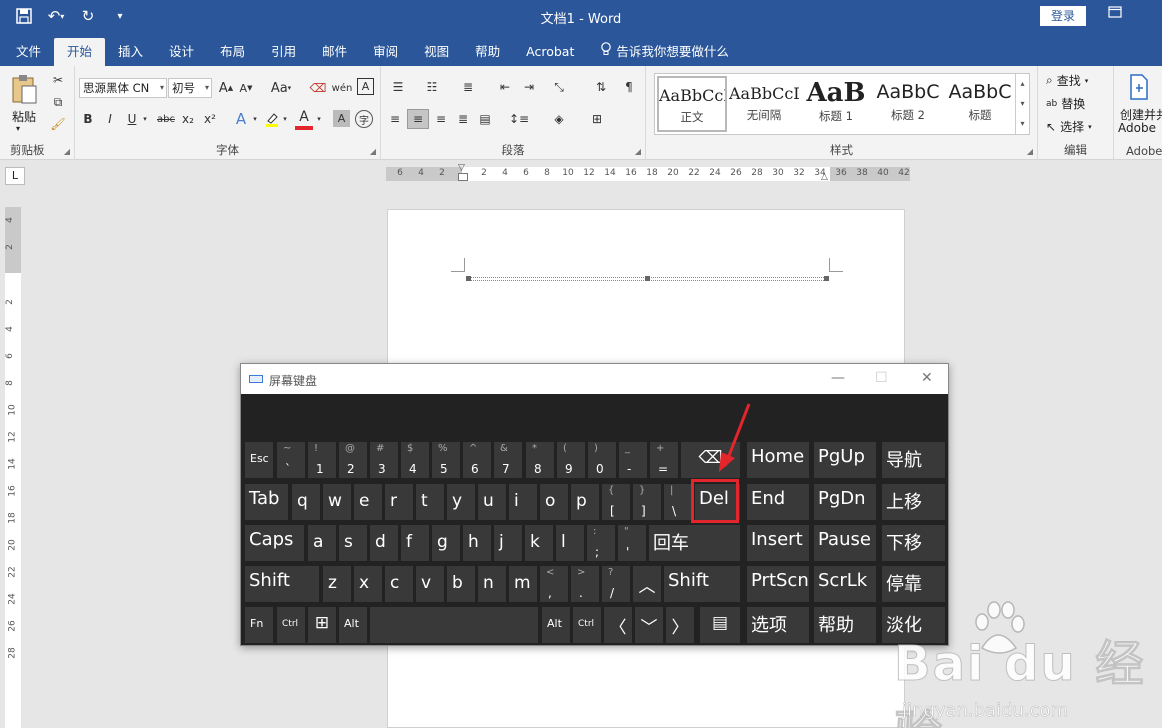 The width and height of the screenshot is (1162, 728). Describe the element at coordinates (554, 584) in the screenshot. I see `key-symbol: <,` at that location.